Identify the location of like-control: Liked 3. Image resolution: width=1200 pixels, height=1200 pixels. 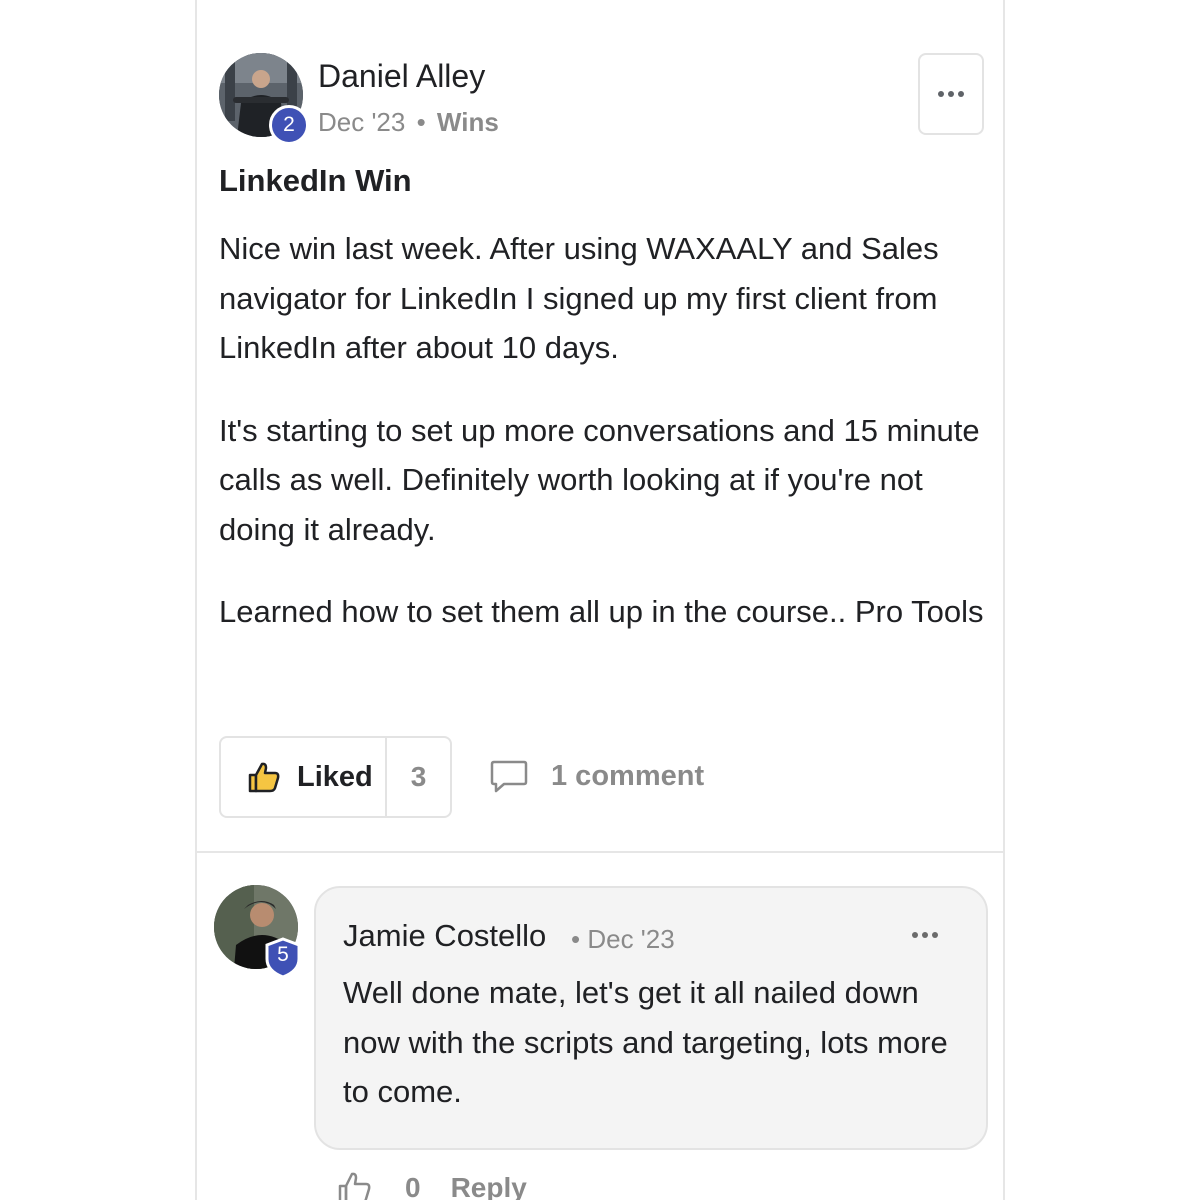
(335, 777).